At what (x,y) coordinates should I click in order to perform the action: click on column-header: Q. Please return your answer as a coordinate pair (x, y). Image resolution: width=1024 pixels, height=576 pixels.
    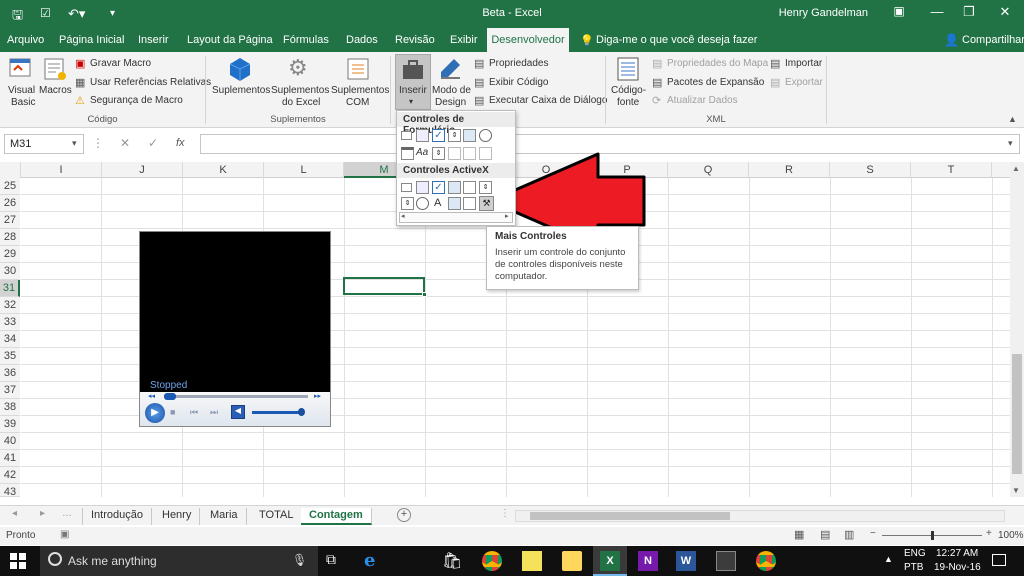
    Looking at the image, I should click on (708, 170).